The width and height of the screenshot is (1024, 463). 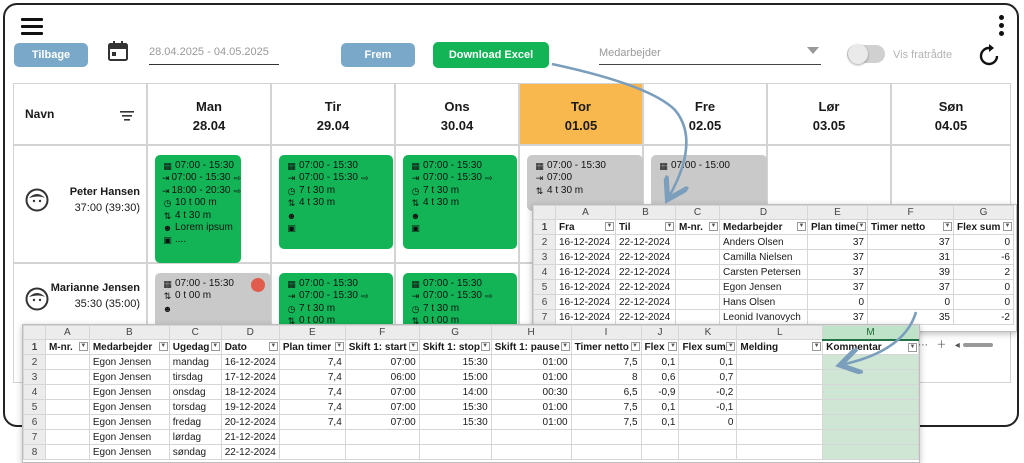 What do you see at coordinates (923, 345) in the screenshot?
I see `ellipsis-icon: ⋯` at bounding box center [923, 345].